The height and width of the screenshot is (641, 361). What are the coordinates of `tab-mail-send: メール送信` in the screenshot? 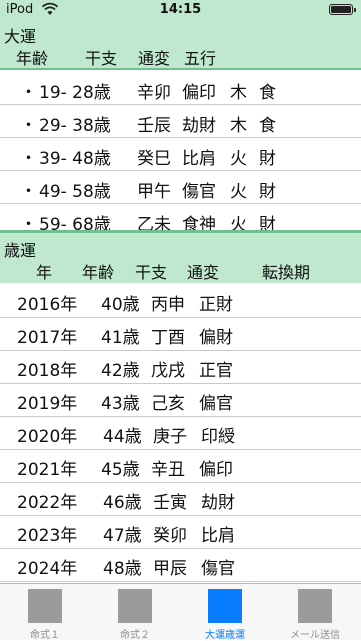 It's located at (315, 612).